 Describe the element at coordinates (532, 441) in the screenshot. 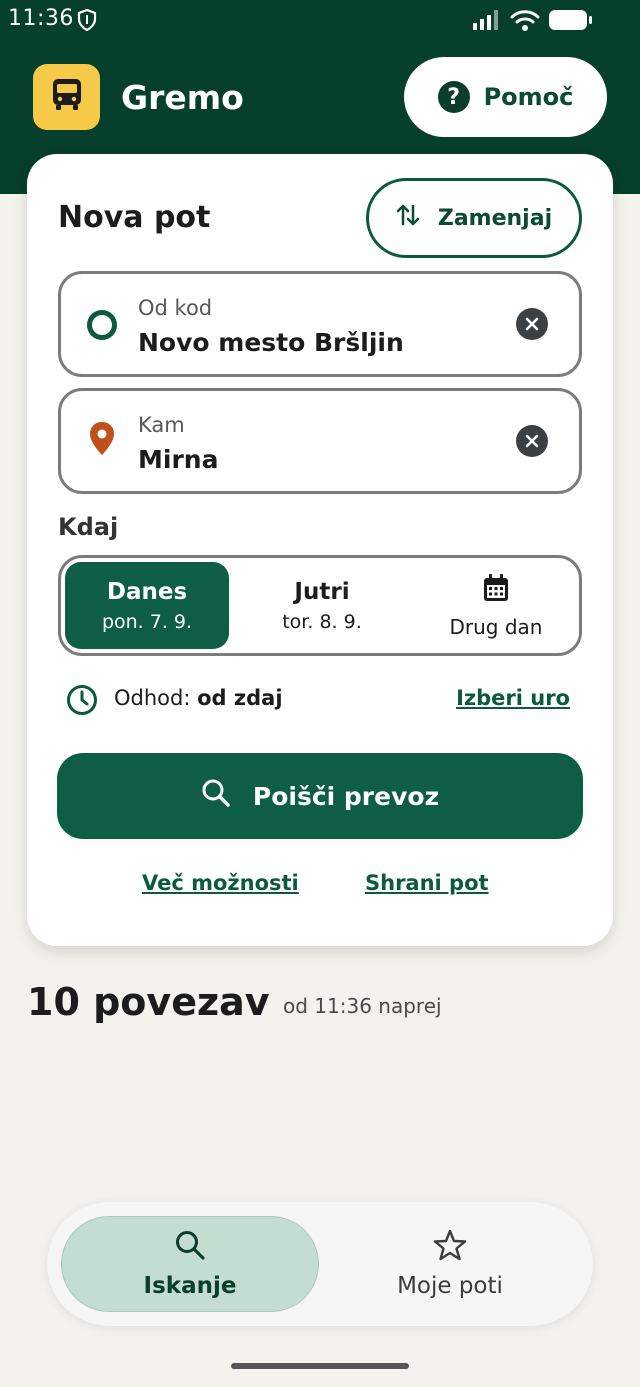

I see `clear-to-icon` at that location.